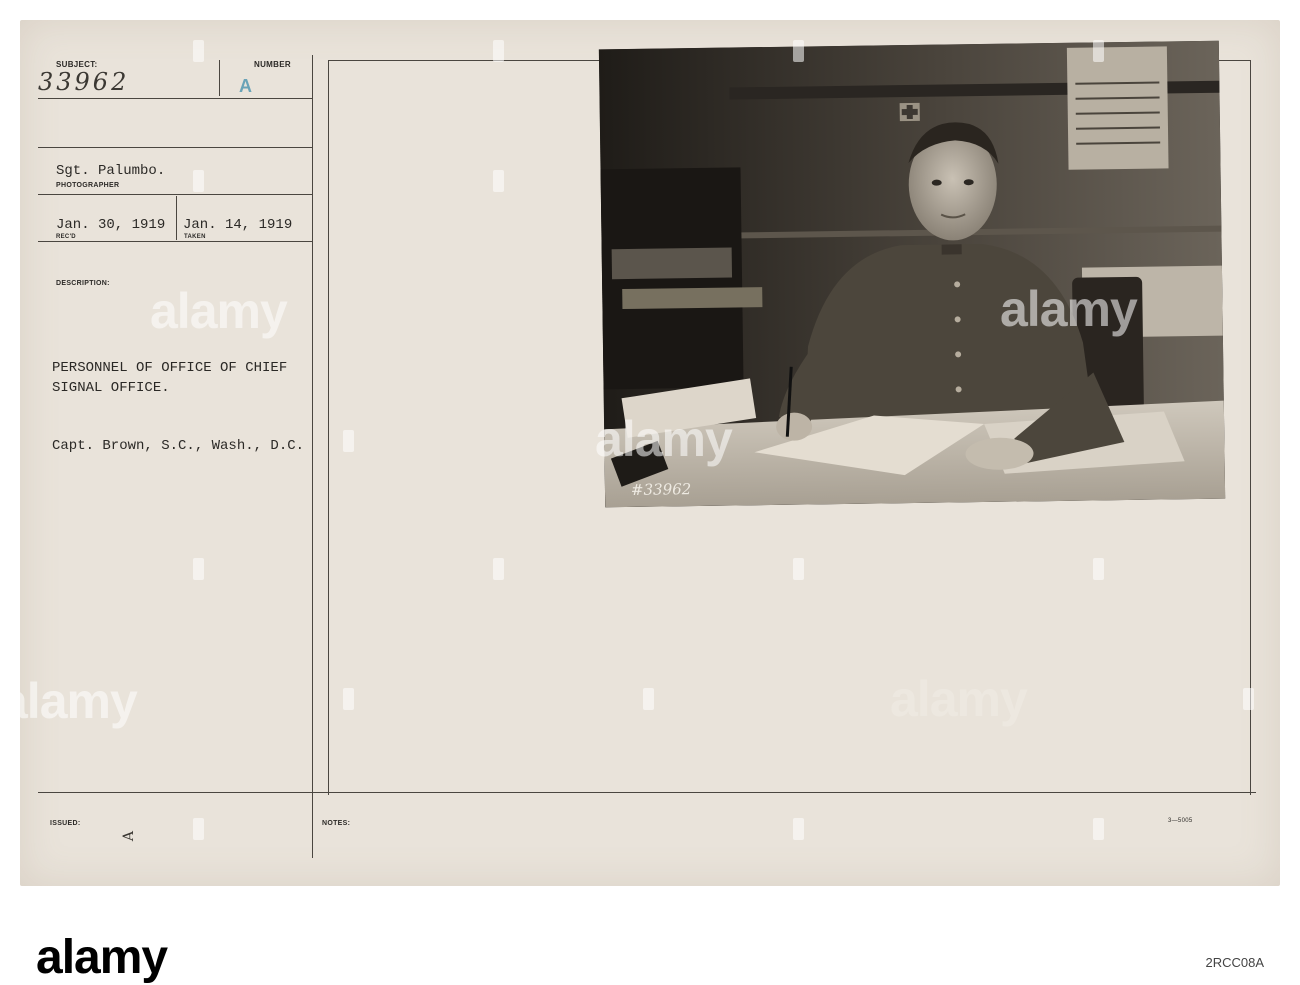 This screenshot has height=985, width=1300. What do you see at coordinates (1234, 962) in the screenshot?
I see `footer-image-id: 2RCC08A` at bounding box center [1234, 962].